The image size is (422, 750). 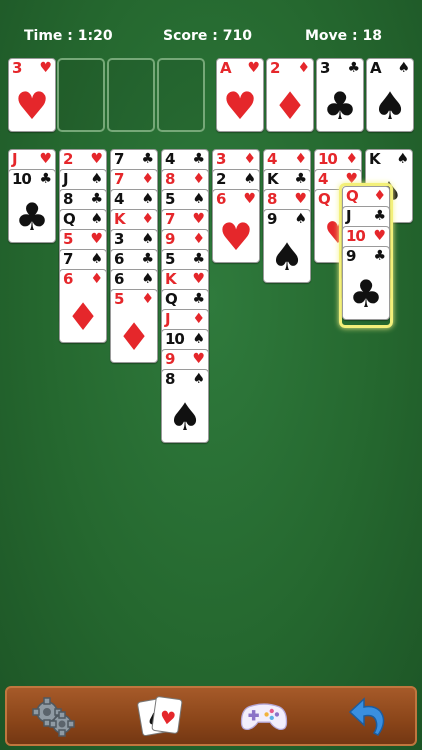 I want to click on playing-card: 10 ♣ ♣, so click(x=32, y=206).